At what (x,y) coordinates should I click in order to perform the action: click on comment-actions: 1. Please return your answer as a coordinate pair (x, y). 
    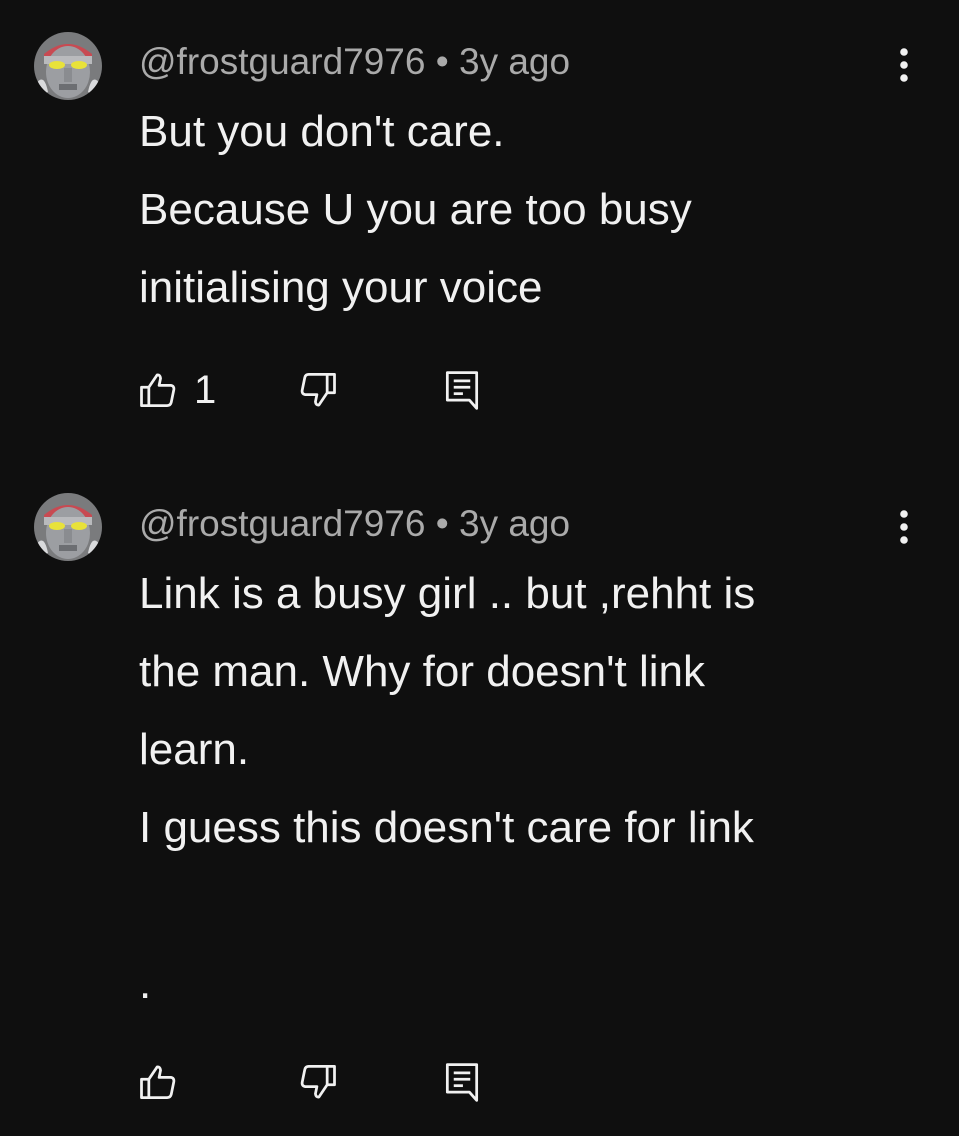
    Looking at the image, I should click on (479, 390).